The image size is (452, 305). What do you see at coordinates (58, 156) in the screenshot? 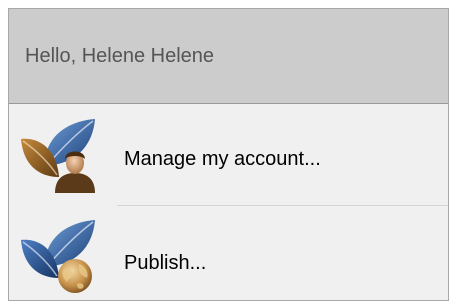
I see `leaf-user-icon` at bounding box center [58, 156].